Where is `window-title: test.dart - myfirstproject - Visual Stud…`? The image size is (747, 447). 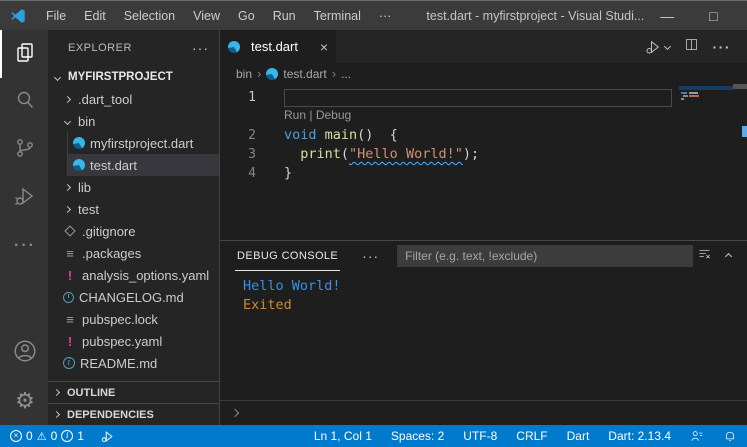
window-title: test.dart - myfirstproject - Visual Stud… is located at coordinates (535, 15).